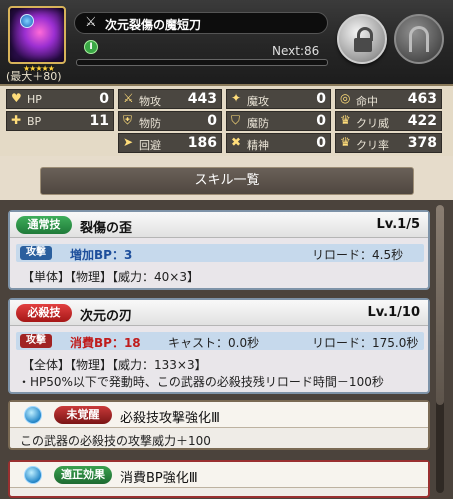  Describe the element at coordinates (227, 181) in the screenshot. I see `skill-list-tab: スキル一覧` at that location.